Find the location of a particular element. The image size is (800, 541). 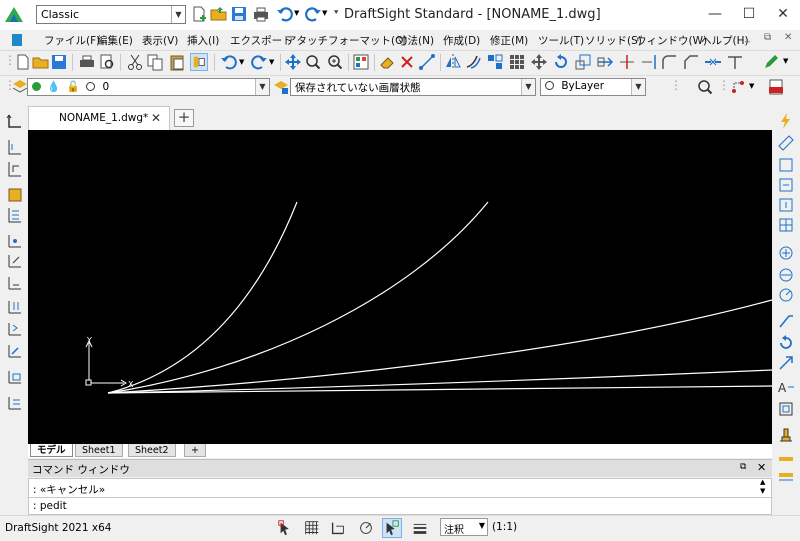

workspace-select: Classic ▼ is located at coordinates (111, 14).